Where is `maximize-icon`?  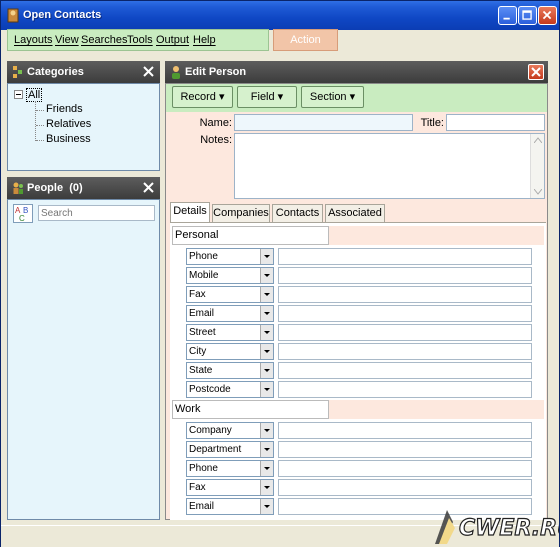 maximize-icon is located at coordinates (527, 15).